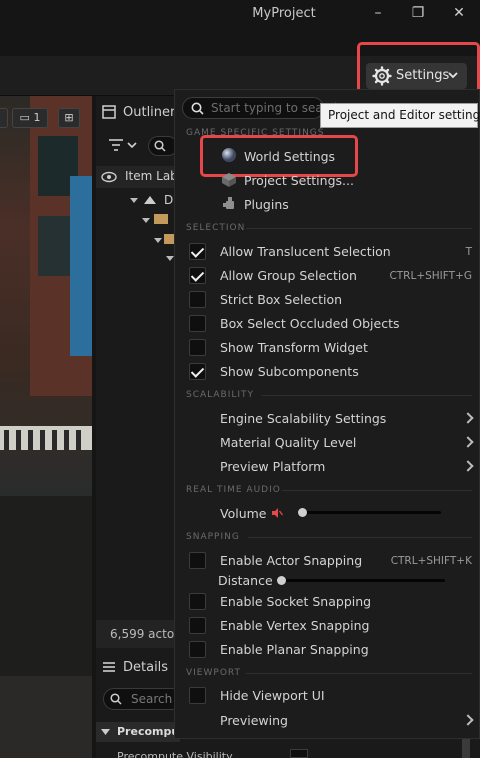 The image size is (480, 758). Describe the element at coordinates (468, 252) in the screenshot. I see `shortcut-label: T` at that location.